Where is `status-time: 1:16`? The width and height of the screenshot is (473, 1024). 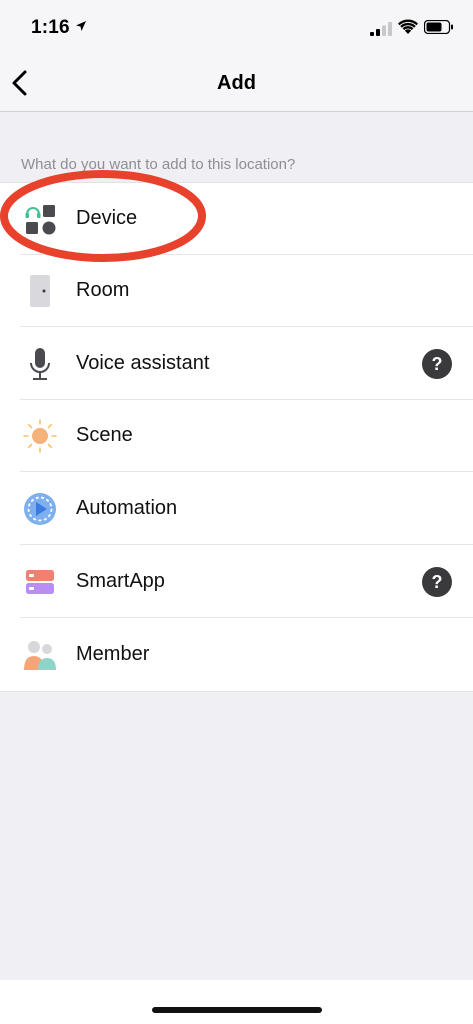 status-time: 1:16 is located at coordinates (50, 27).